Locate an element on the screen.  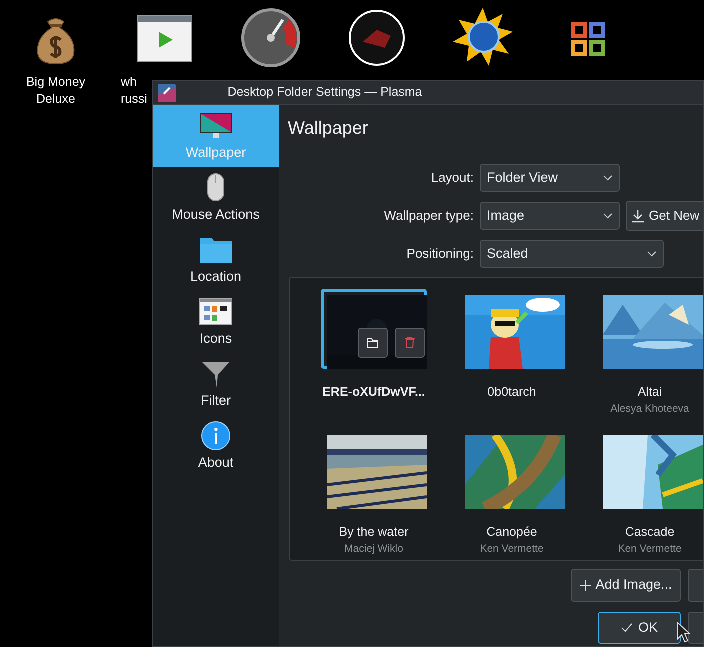
globe-sun-icon is located at coordinates (483, 38).